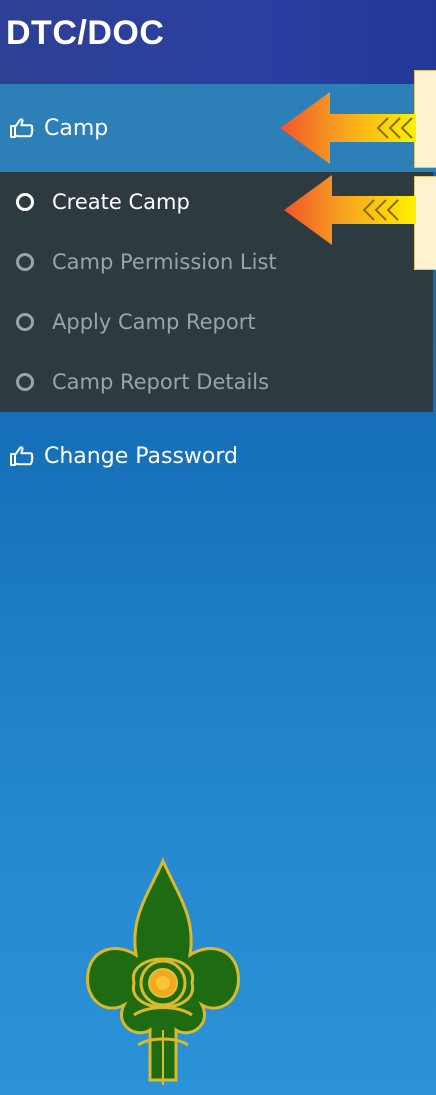 The width and height of the screenshot is (436, 1095). What do you see at coordinates (161, 382) in the screenshot?
I see `submenu-item-label: Camp Report Details` at bounding box center [161, 382].